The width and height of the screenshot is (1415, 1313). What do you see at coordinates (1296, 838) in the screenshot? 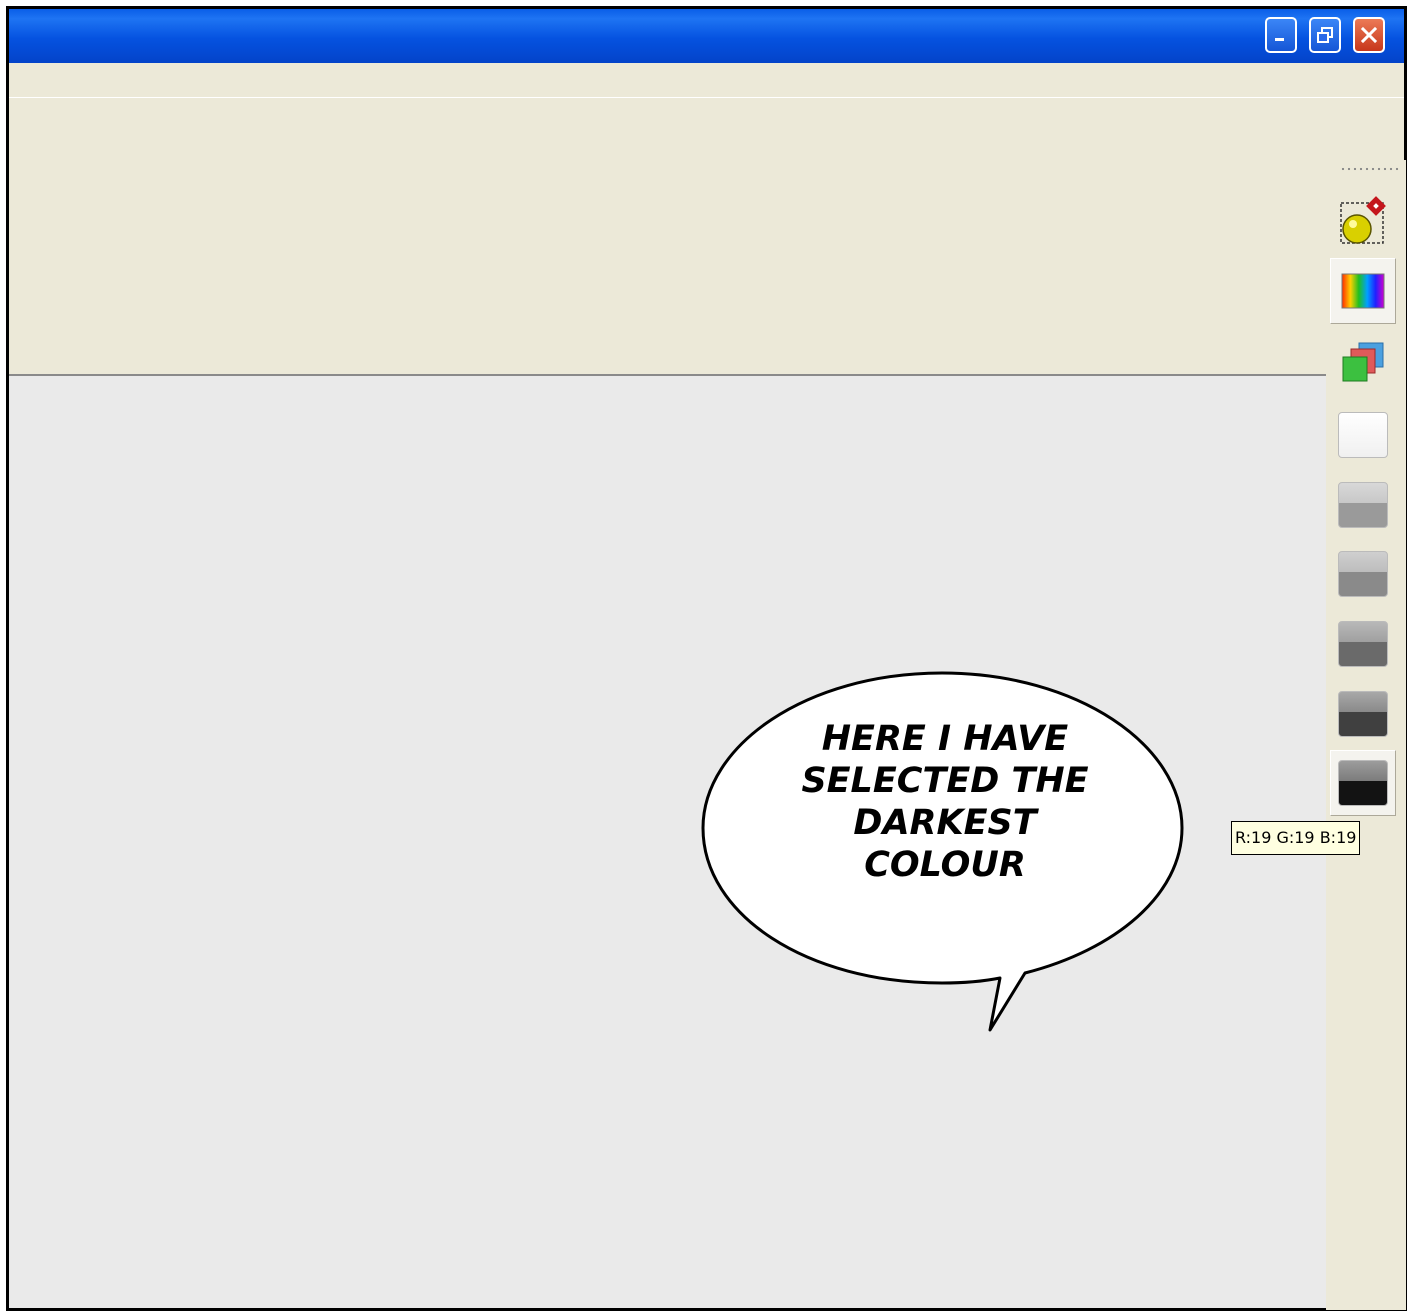
I see `color-value-tooltip: R:19 G:19 B:19` at bounding box center [1296, 838].